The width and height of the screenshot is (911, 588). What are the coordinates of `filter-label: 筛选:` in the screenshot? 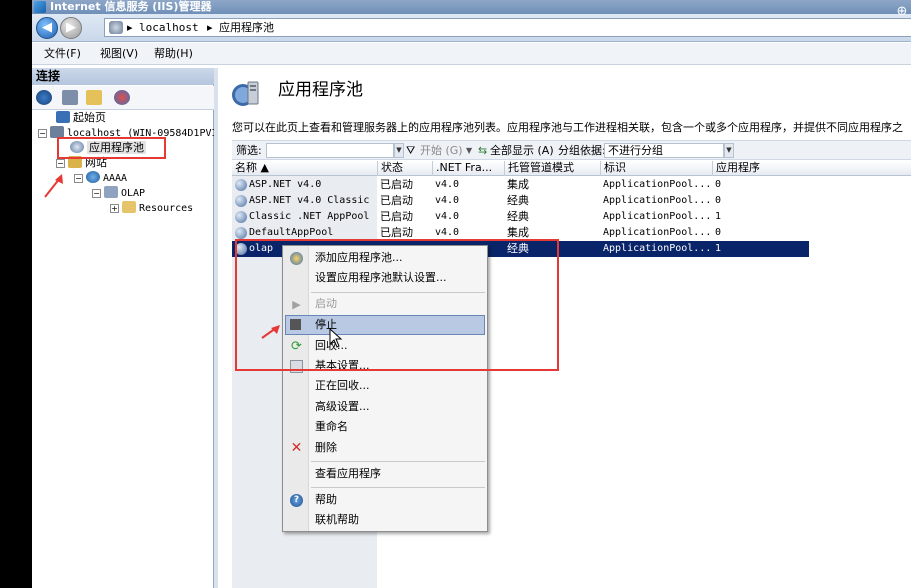 It's located at (249, 150).